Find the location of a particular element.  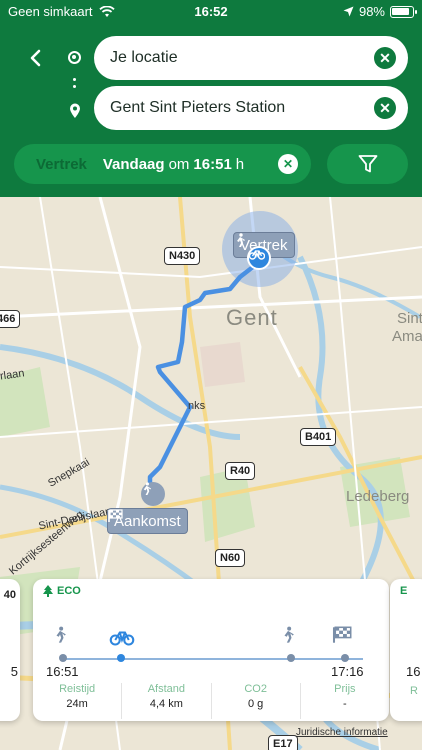

prev-card-fragment: 40 is located at coordinates (9, 595).